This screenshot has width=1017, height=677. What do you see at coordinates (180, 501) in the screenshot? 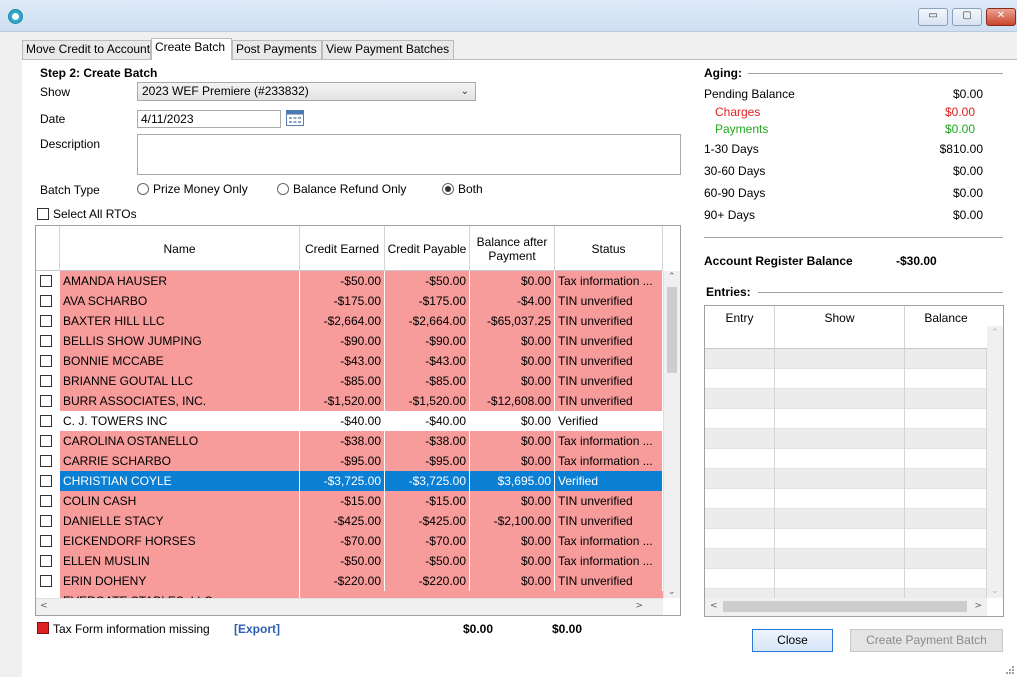
I see `cell-name: COLIN CASH` at bounding box center [180, 501].